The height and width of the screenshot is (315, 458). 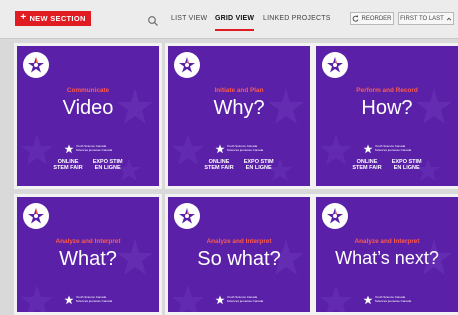 I want to click on sort-order-button: FIRST TO LAST, so click(x=426, y=18).